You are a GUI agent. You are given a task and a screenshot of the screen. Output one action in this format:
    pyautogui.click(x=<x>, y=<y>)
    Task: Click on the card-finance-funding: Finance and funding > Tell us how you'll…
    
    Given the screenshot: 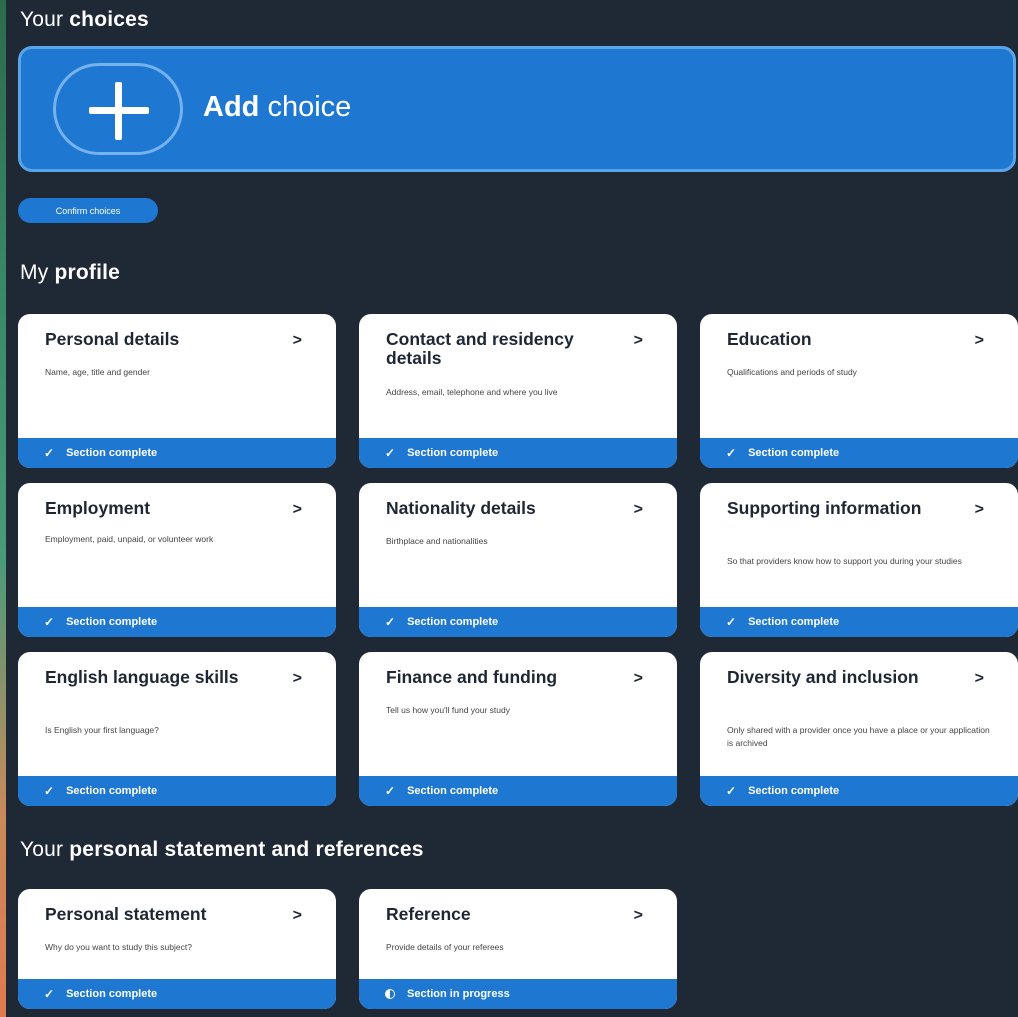 What is the action you would take?
    pyautogui.click(x=518, y=729)
    